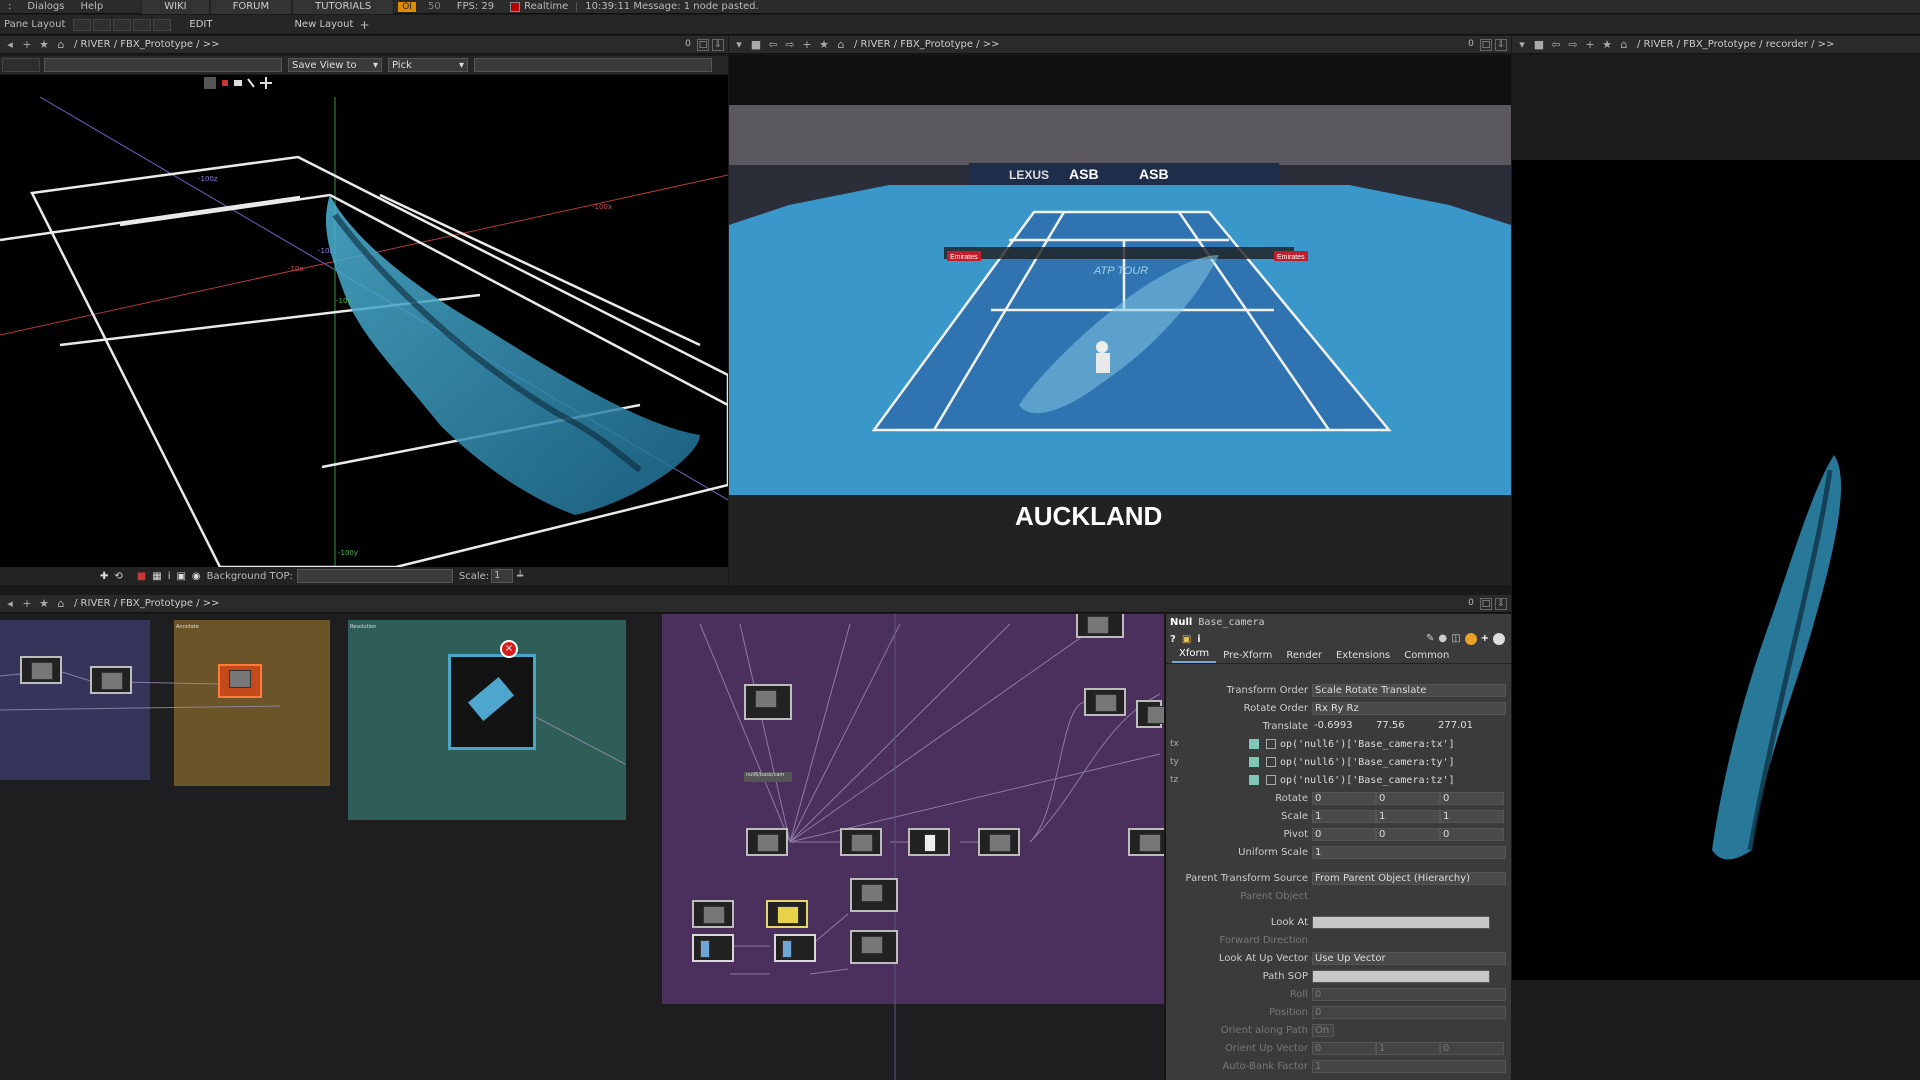 Image resolution: width=1920 pixels, height=1080 pixels. What do you see at coordinates (1486, 603) in the screenshot?
I see `maximize-icon: □` at bounding box center [1486, 603].